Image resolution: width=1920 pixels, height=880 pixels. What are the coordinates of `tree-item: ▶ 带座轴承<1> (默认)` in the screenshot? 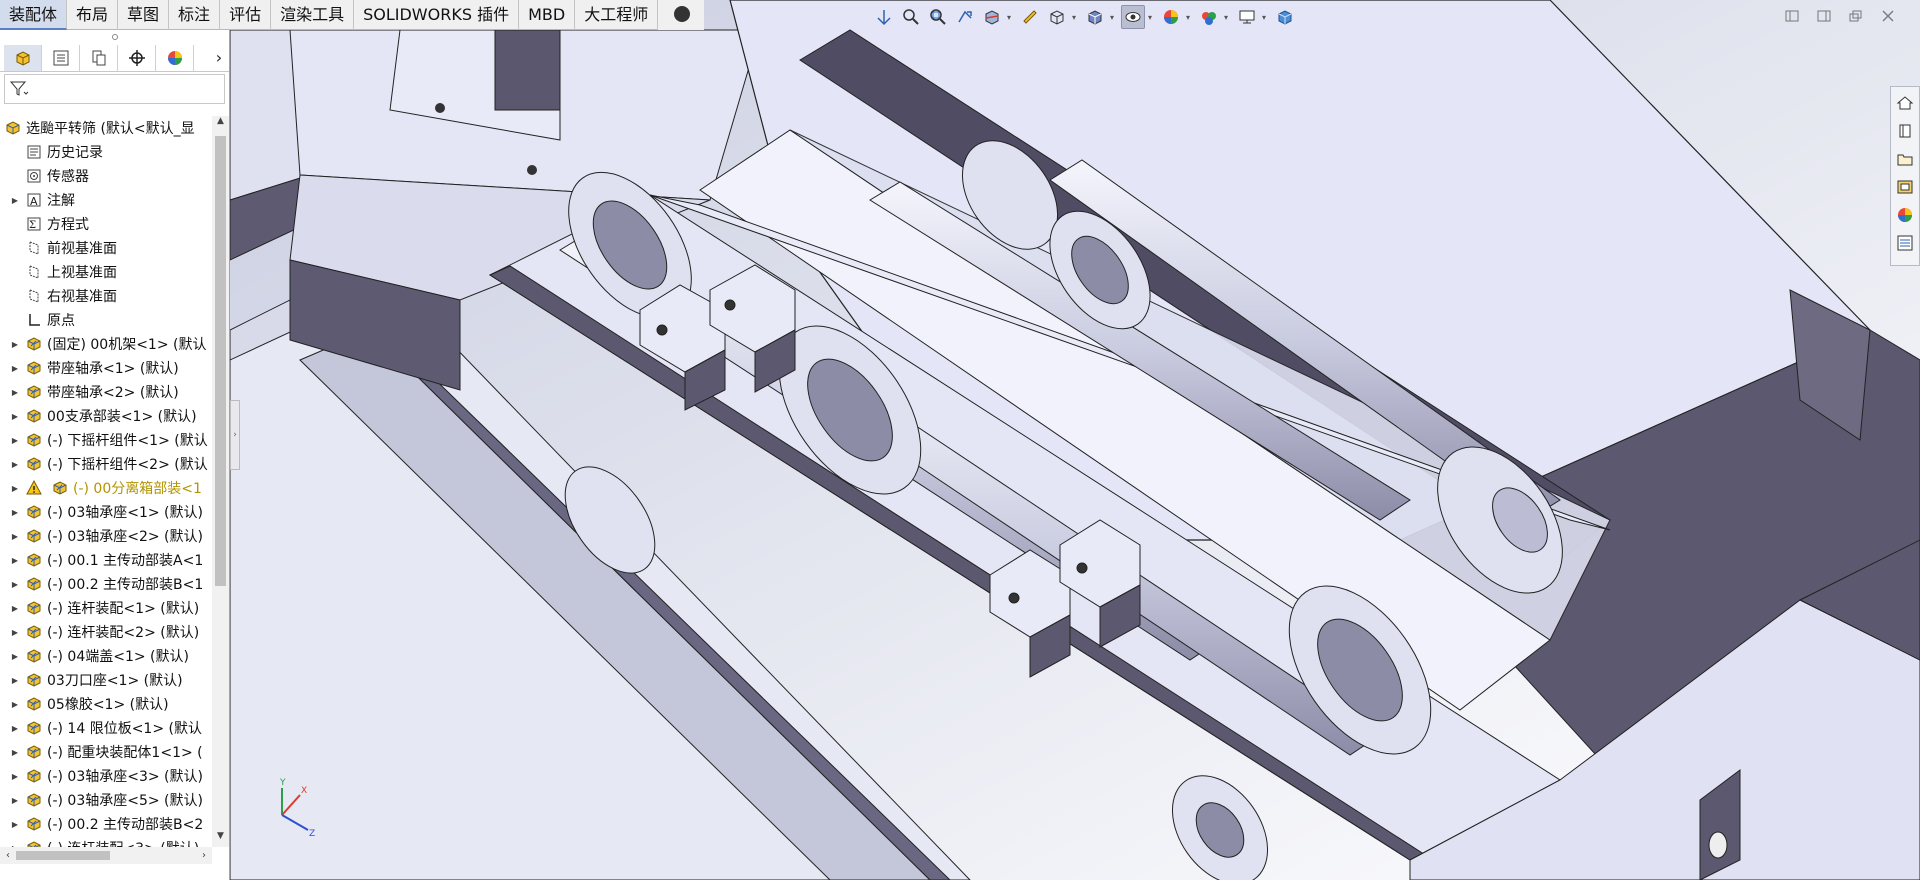 It's located at (106, 368).